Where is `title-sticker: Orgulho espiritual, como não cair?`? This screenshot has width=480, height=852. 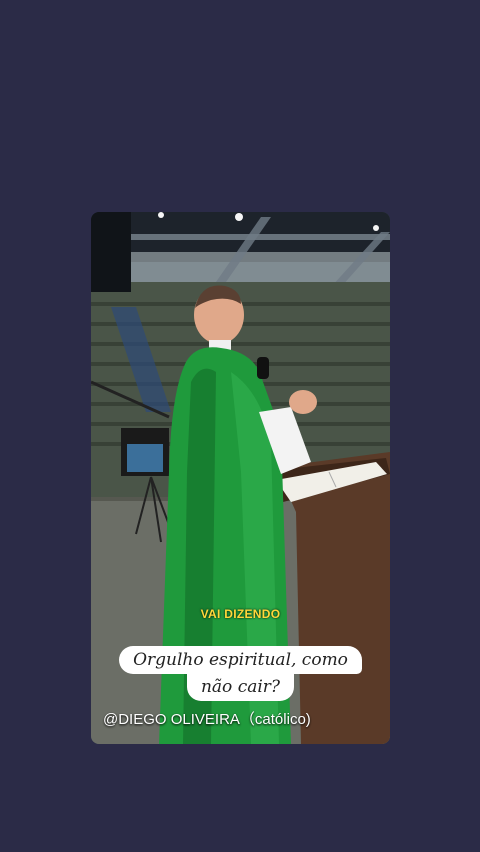
title-sticker: Orgulho espiritual, como não cair? is located at coordinates (240, 673).